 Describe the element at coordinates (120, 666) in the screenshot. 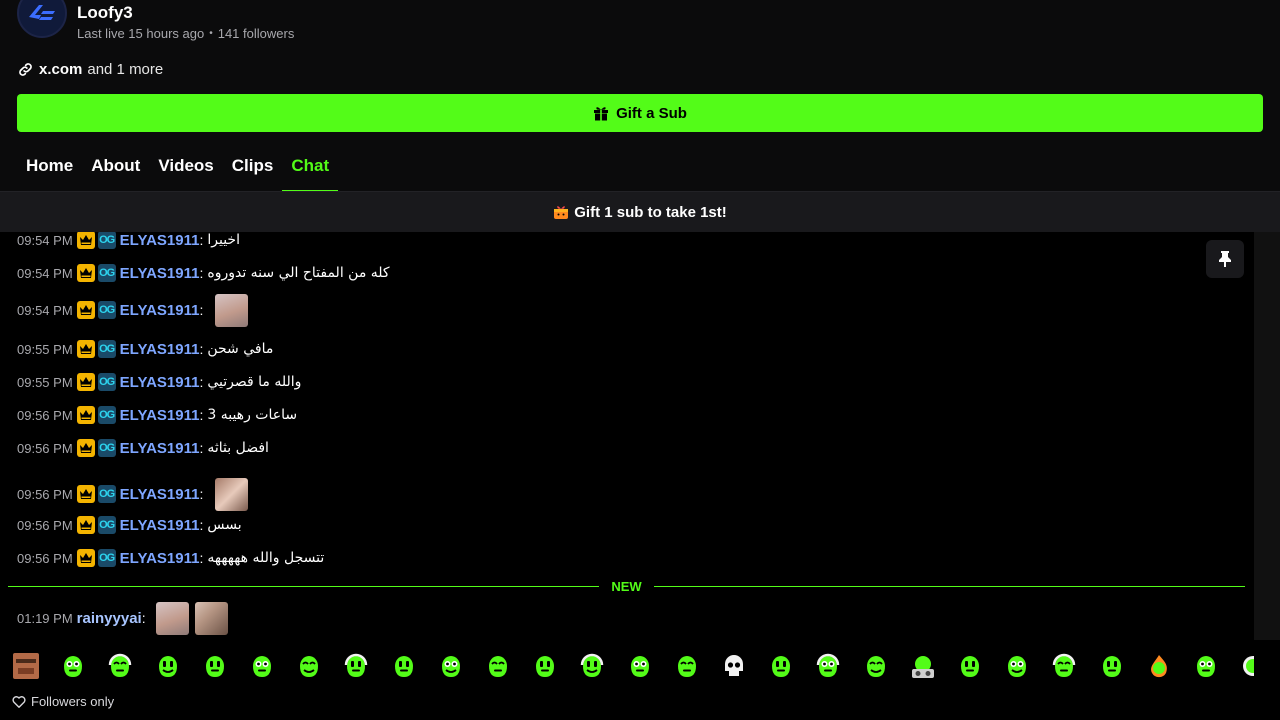

I see `angry-green-emote` at that location.